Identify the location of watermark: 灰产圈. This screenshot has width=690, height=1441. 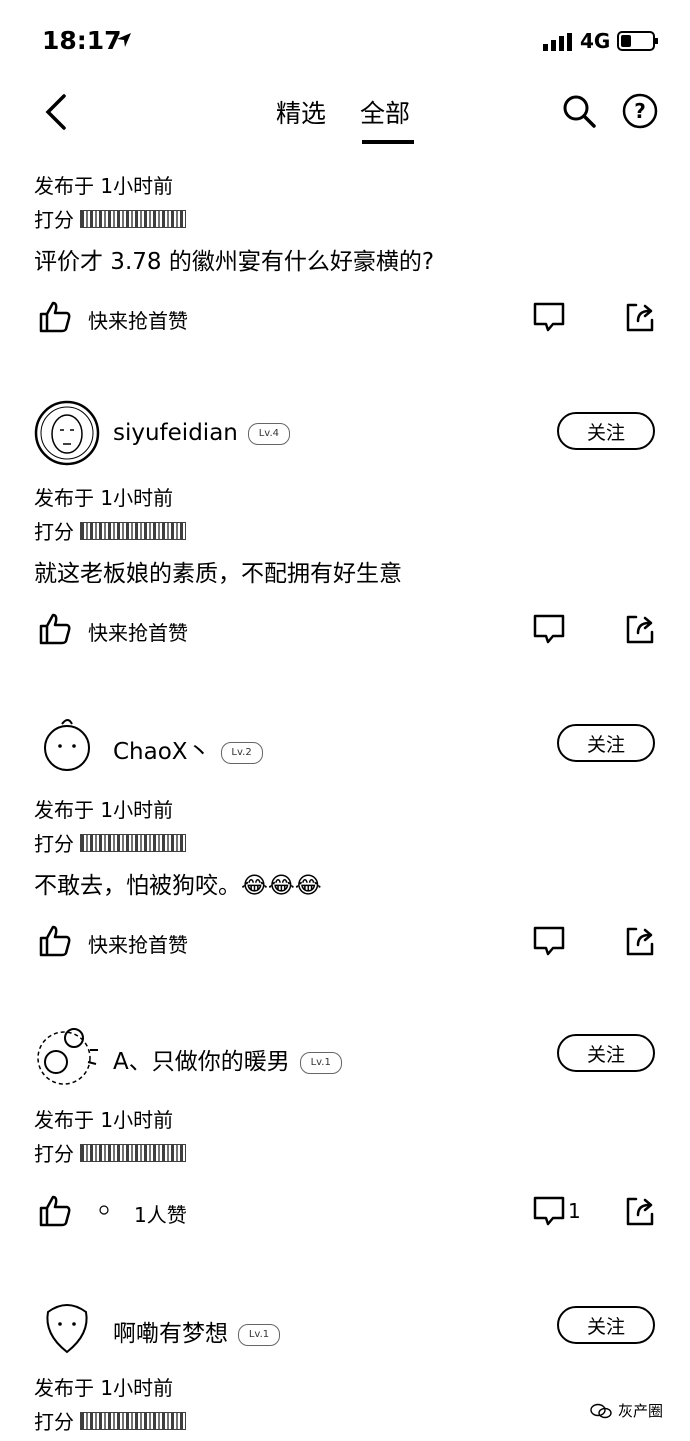
(626, 1410).